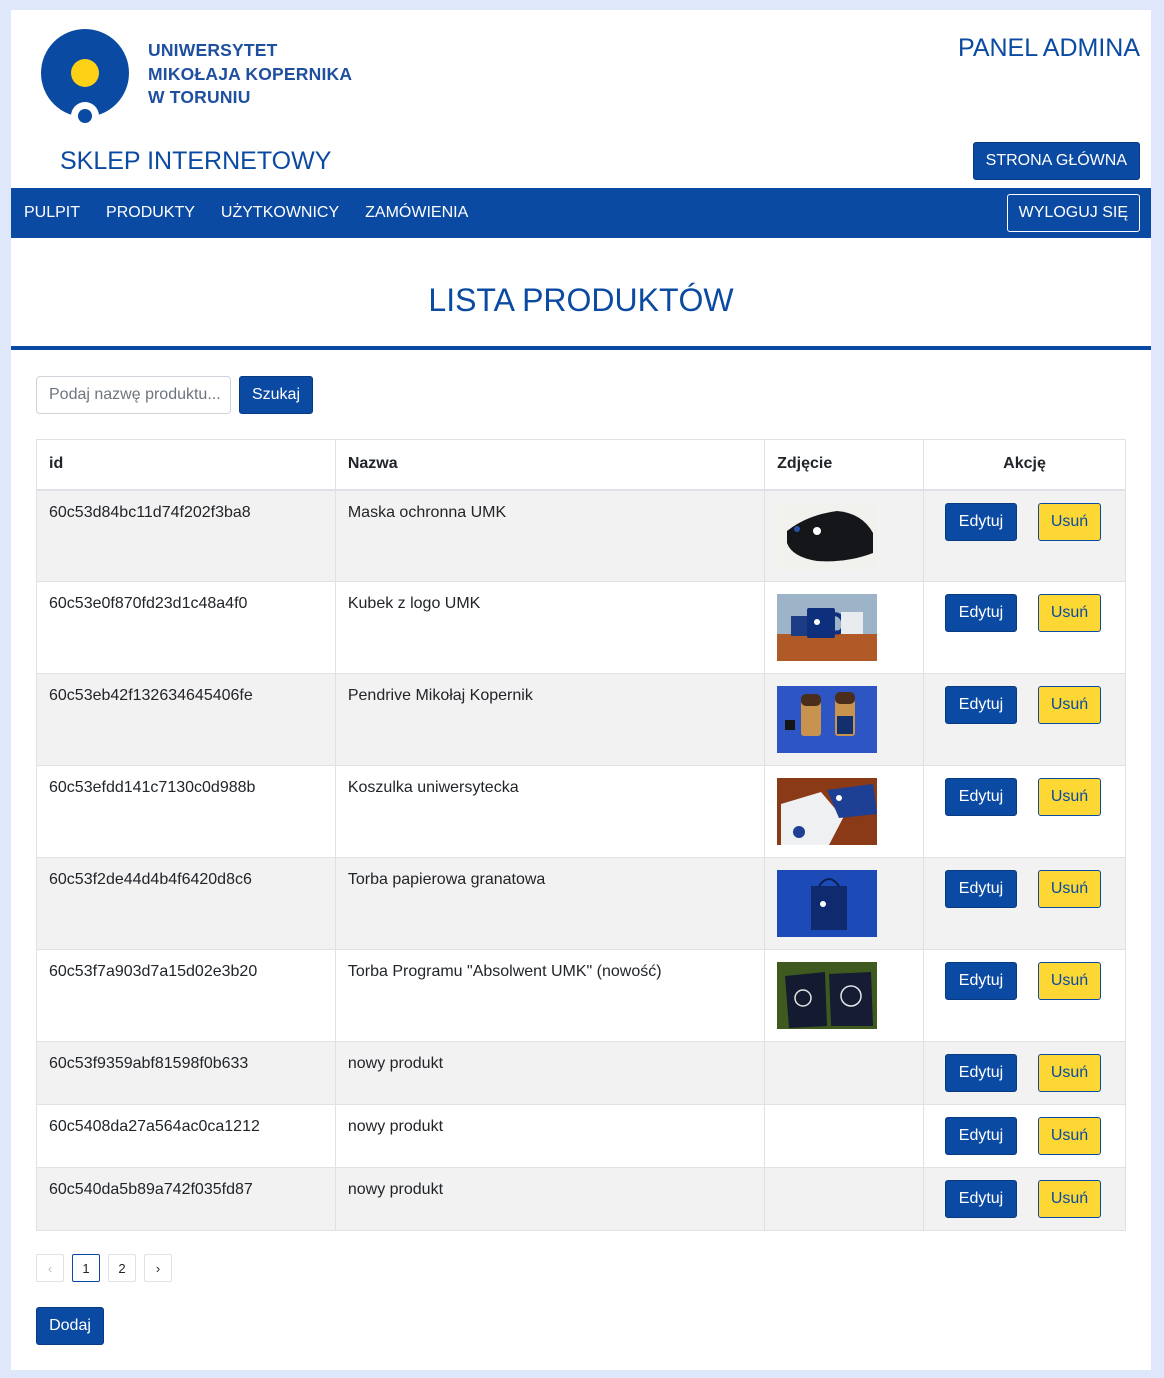 The height and width of the screenshot is (1378, 1164). I want to click on product-name: Koszulka uniwersytecka, so click(550, 811).